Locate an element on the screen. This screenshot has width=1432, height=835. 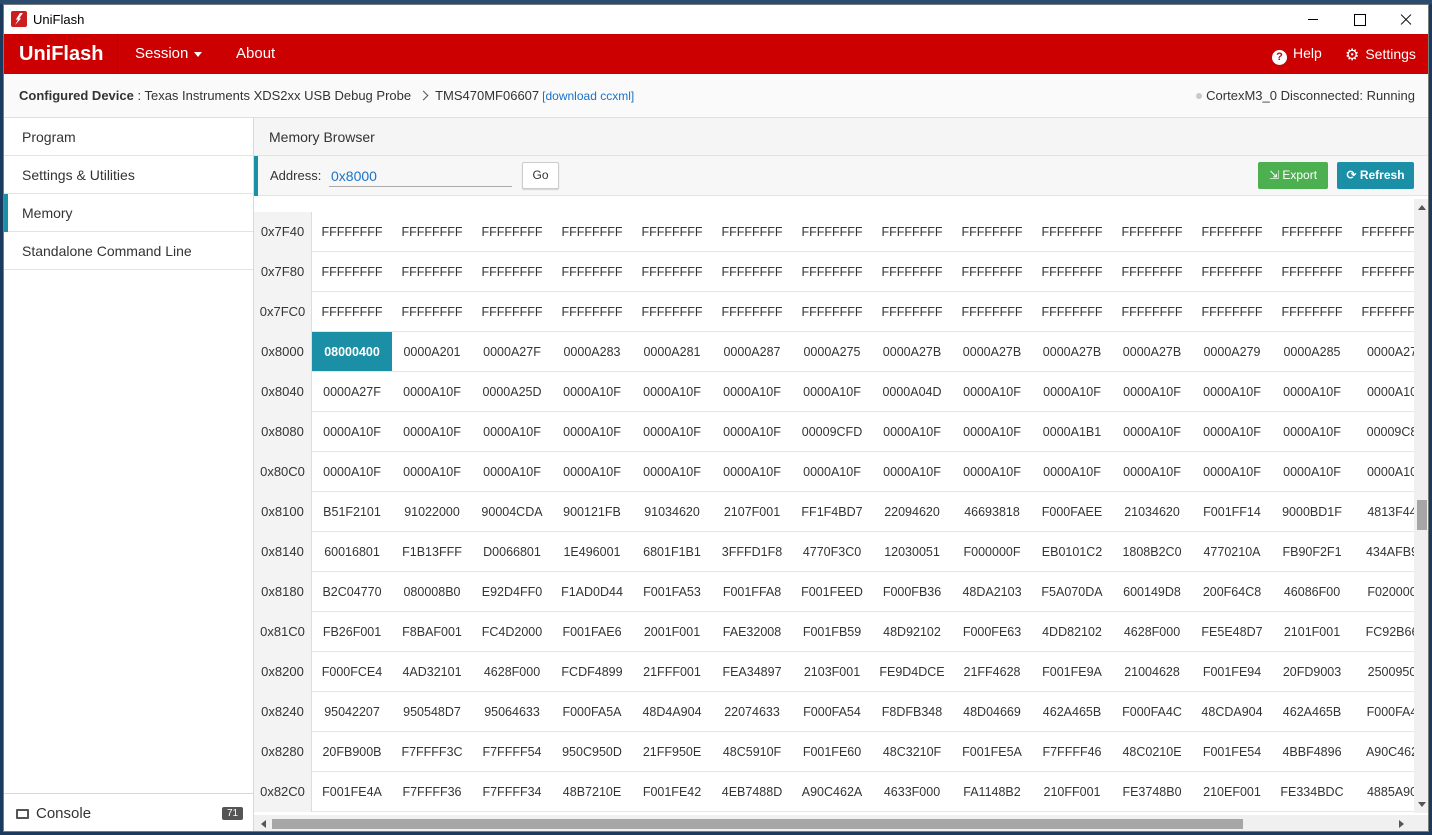
memory-cell: B2C04770 is located at coordinates (352, 592).